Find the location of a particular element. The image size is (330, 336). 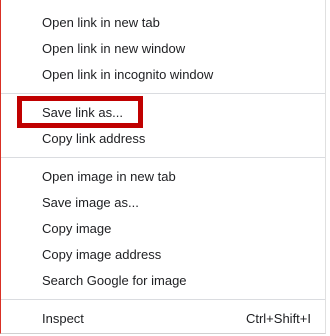

menu-item-copy-link-address: Copy link address is located at coordinates (163, 139).